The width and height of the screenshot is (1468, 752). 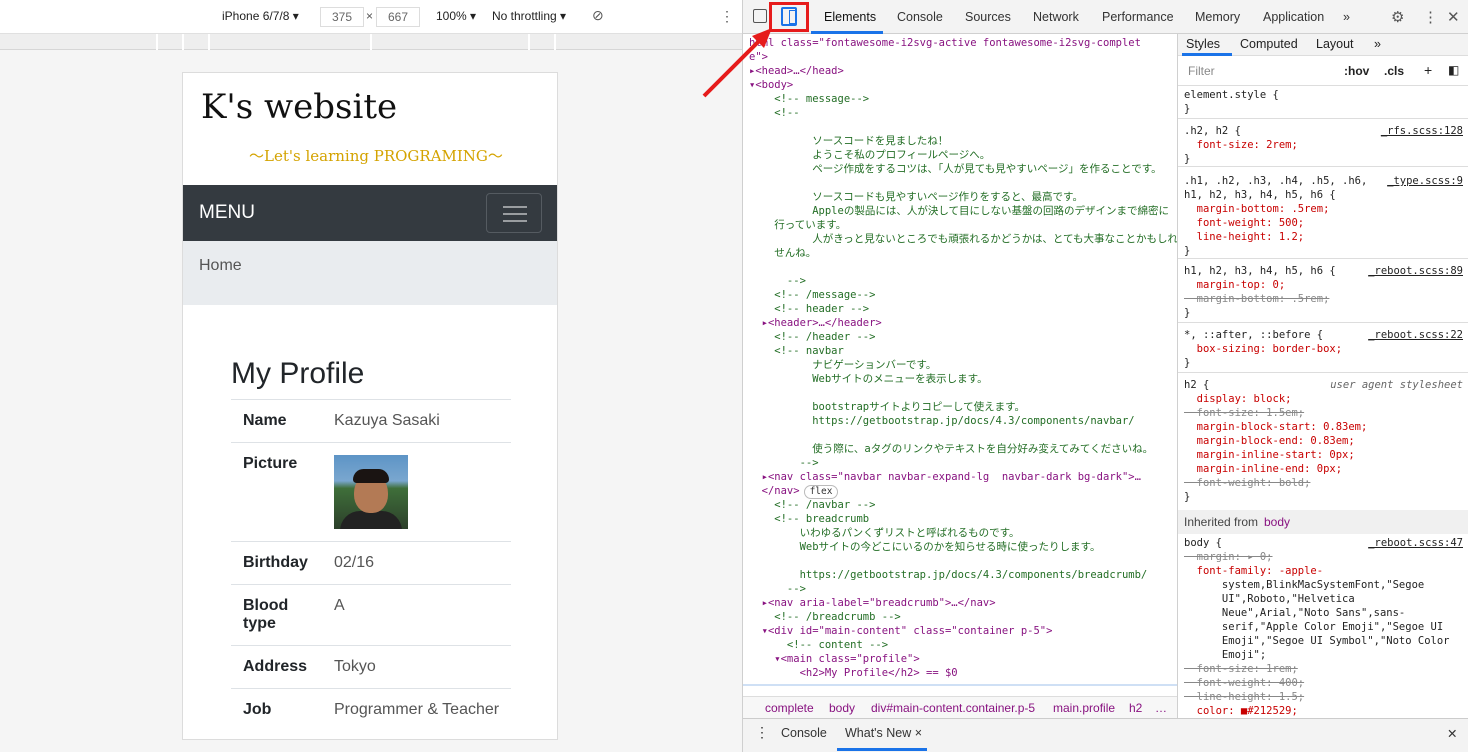 What do you see at coordinates (848, 141) in the screenshot?
I see `dom-node-line: ソースコードを見ましたね！` at bounding box center [848, 141].